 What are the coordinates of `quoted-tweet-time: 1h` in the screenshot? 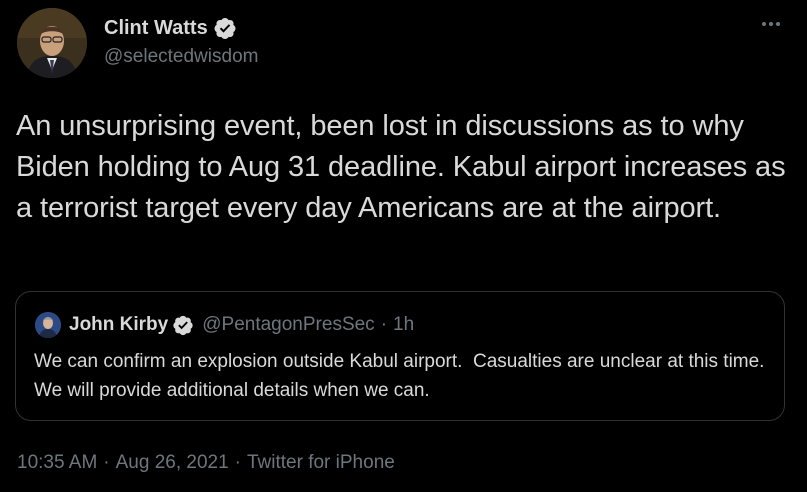 It's located at (403, 325).